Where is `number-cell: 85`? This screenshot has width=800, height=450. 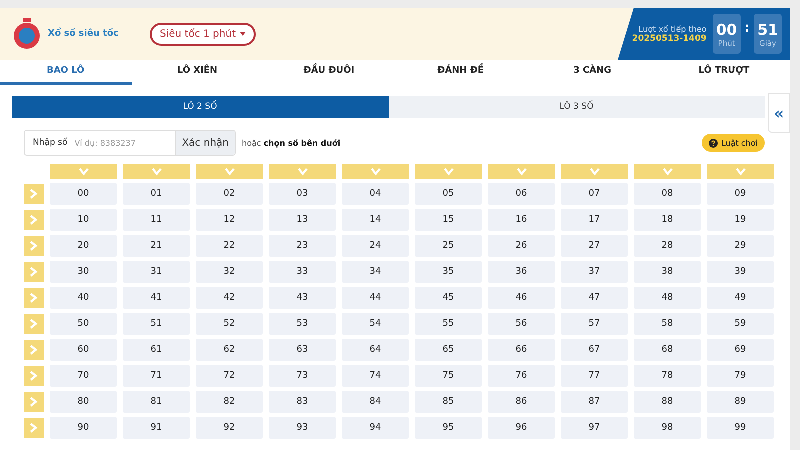 number-cell: 85 is located at coordinates (448, 402).